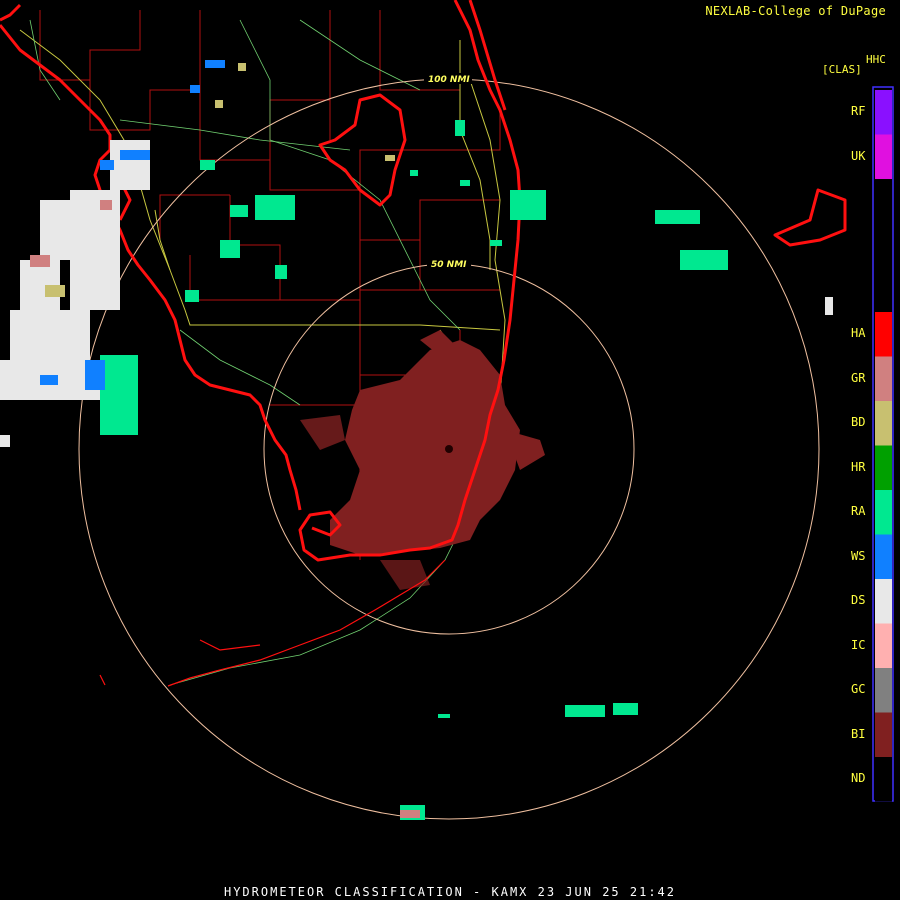 This screenshot has width=900, height=900. Describe the element at coordinates (858, 377) in the screenshot. I see `legend-label-gr: GR` at that location.